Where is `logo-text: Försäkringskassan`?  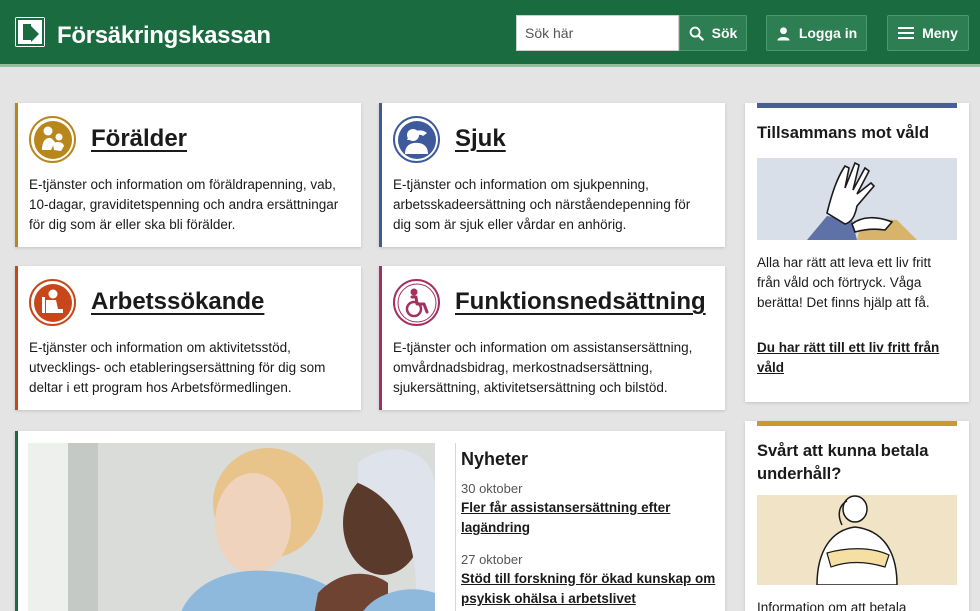
logo-text: Försäkringskassan is located at coordinates (164, 36).